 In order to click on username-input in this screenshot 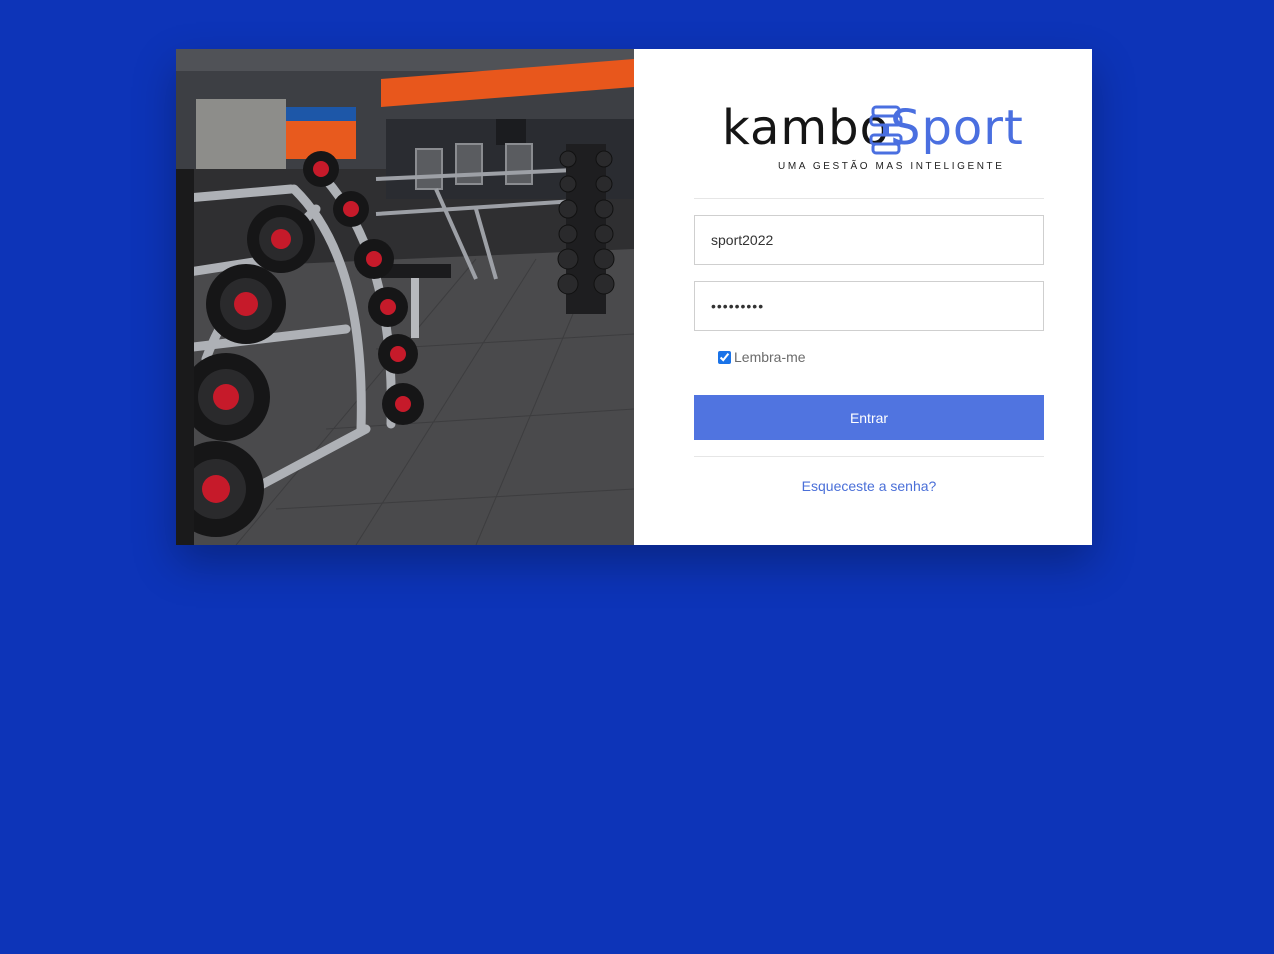, I will do `click(869, 240)`.